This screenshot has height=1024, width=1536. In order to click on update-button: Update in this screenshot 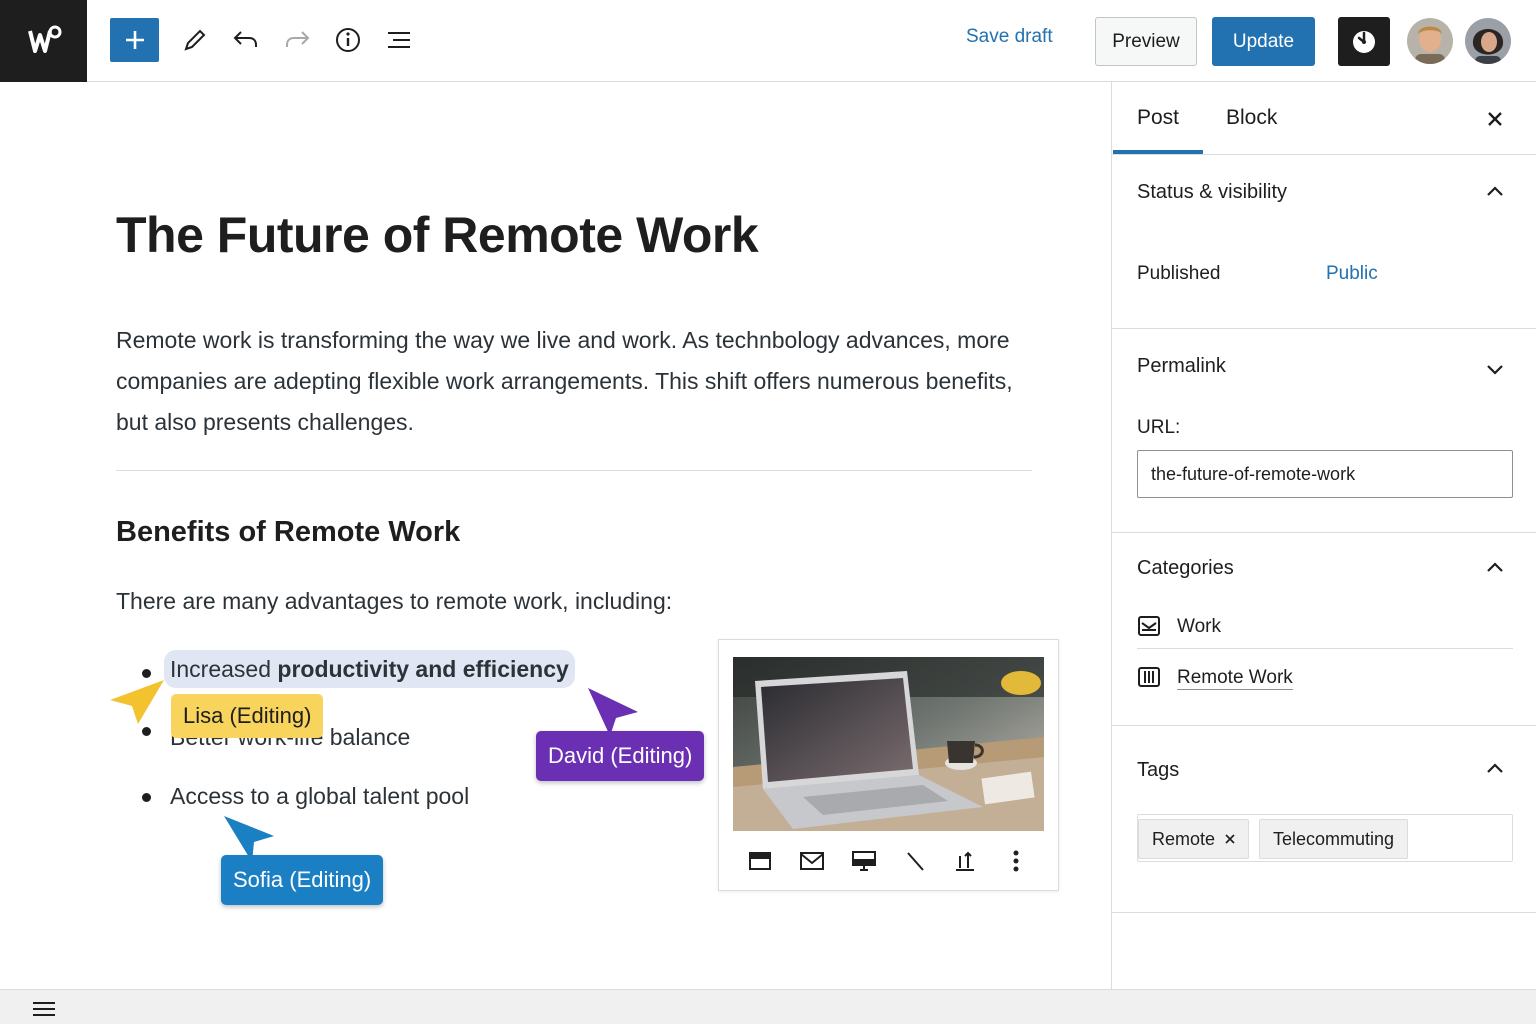, I will do `click(1263, 41)`.